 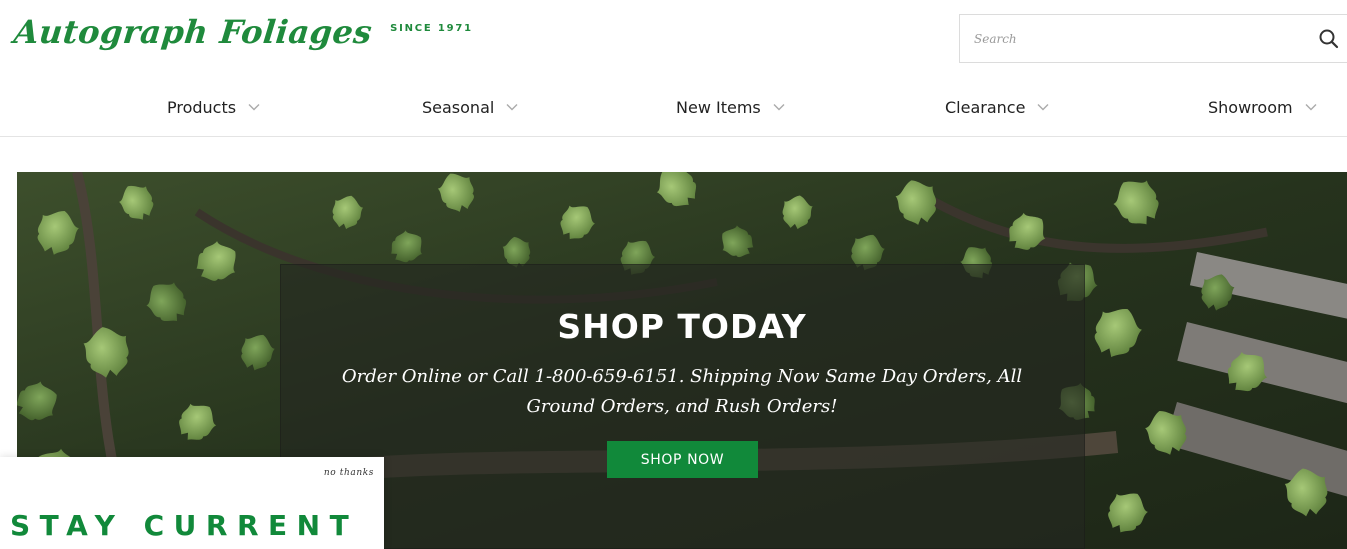 I want to click on search-box, so click(x=1153, y=38).